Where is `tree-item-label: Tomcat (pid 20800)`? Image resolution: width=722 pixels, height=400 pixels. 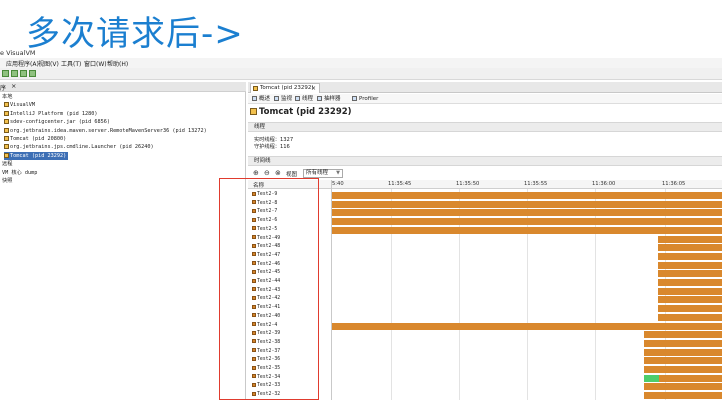
tree-item-label: Tomcat (pid 20800) is located at coordinates (38, 139).